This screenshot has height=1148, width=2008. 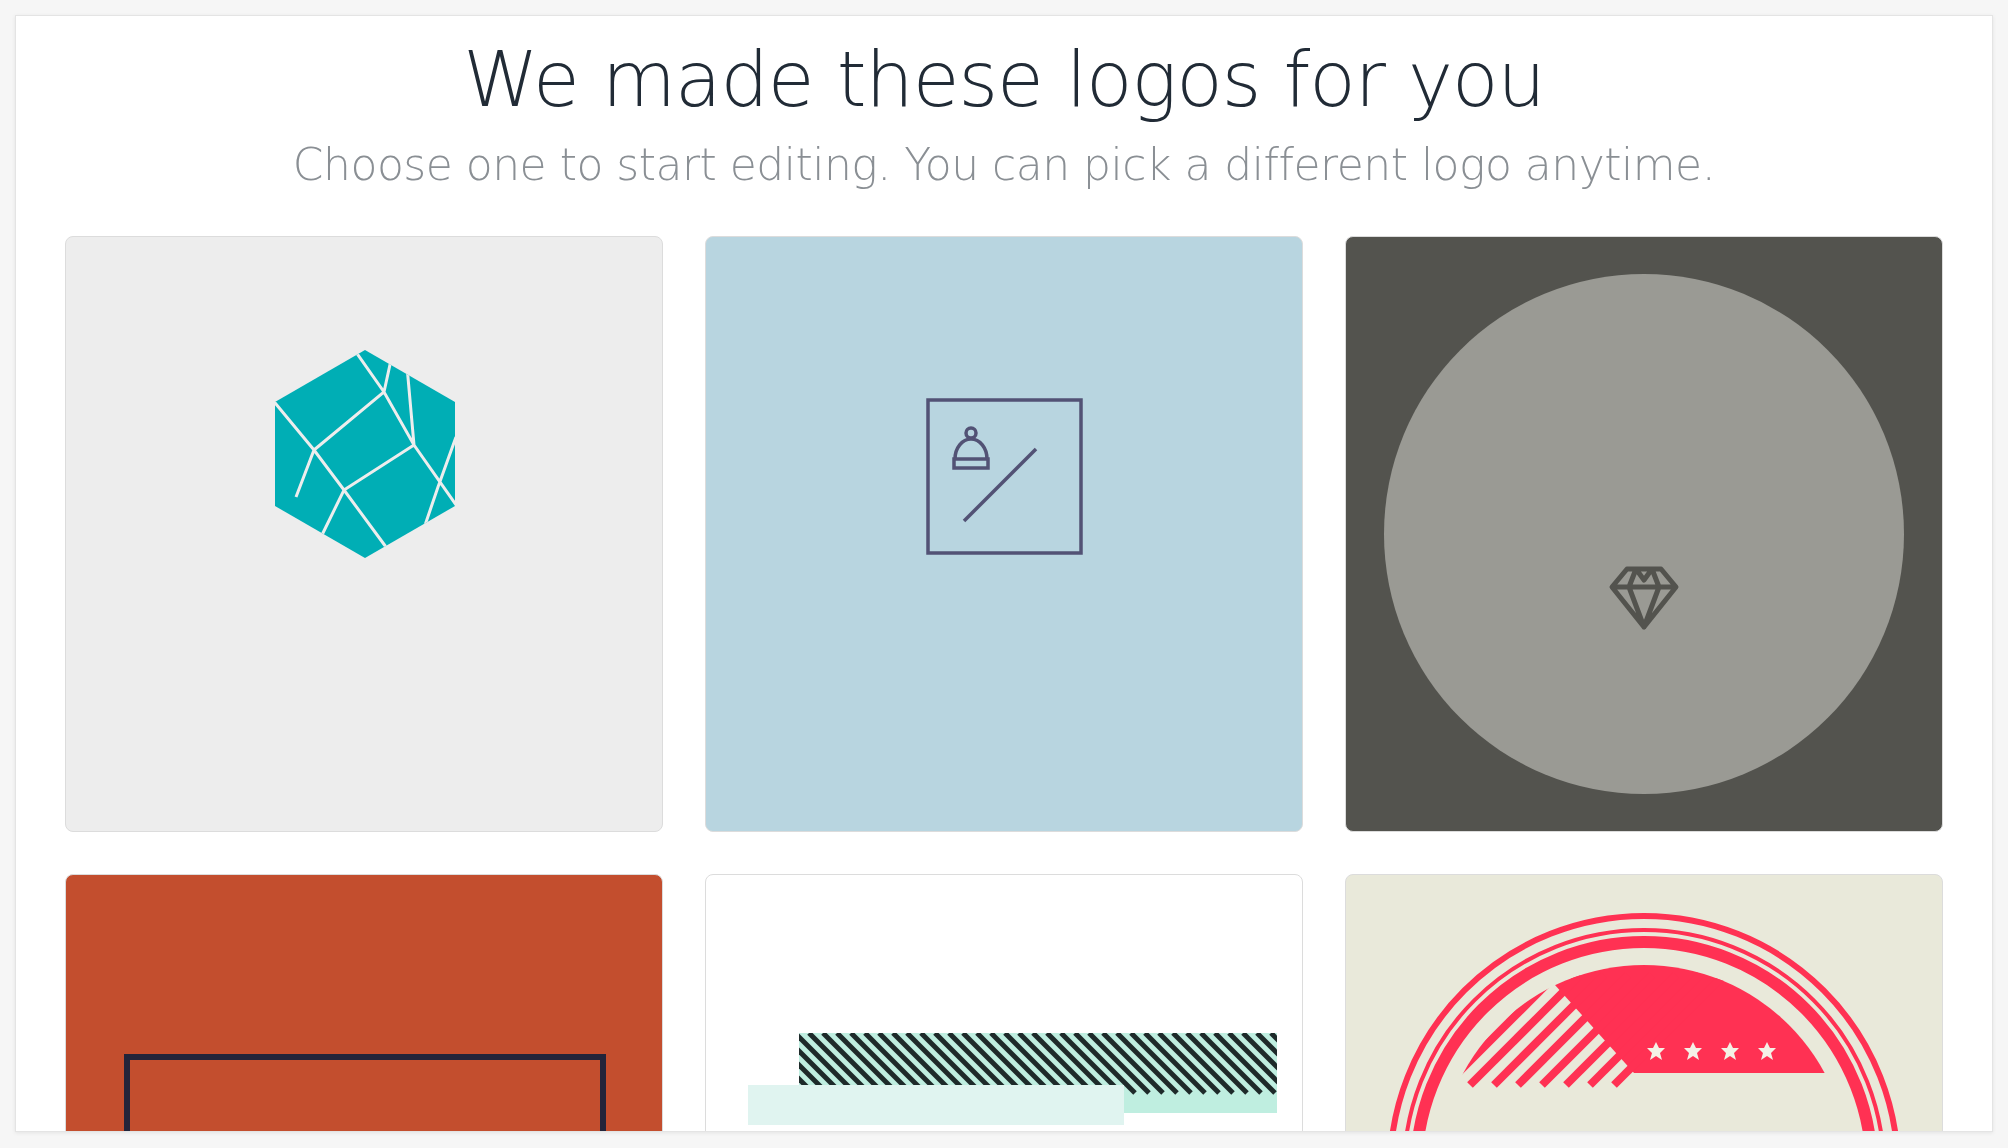 What do you see at coordinates (1004, 165) in the screenshot?
I see `page-subtitle: Choose one to start editing. You can pick a different logo anytime.` at bounding box center [1004, 165].